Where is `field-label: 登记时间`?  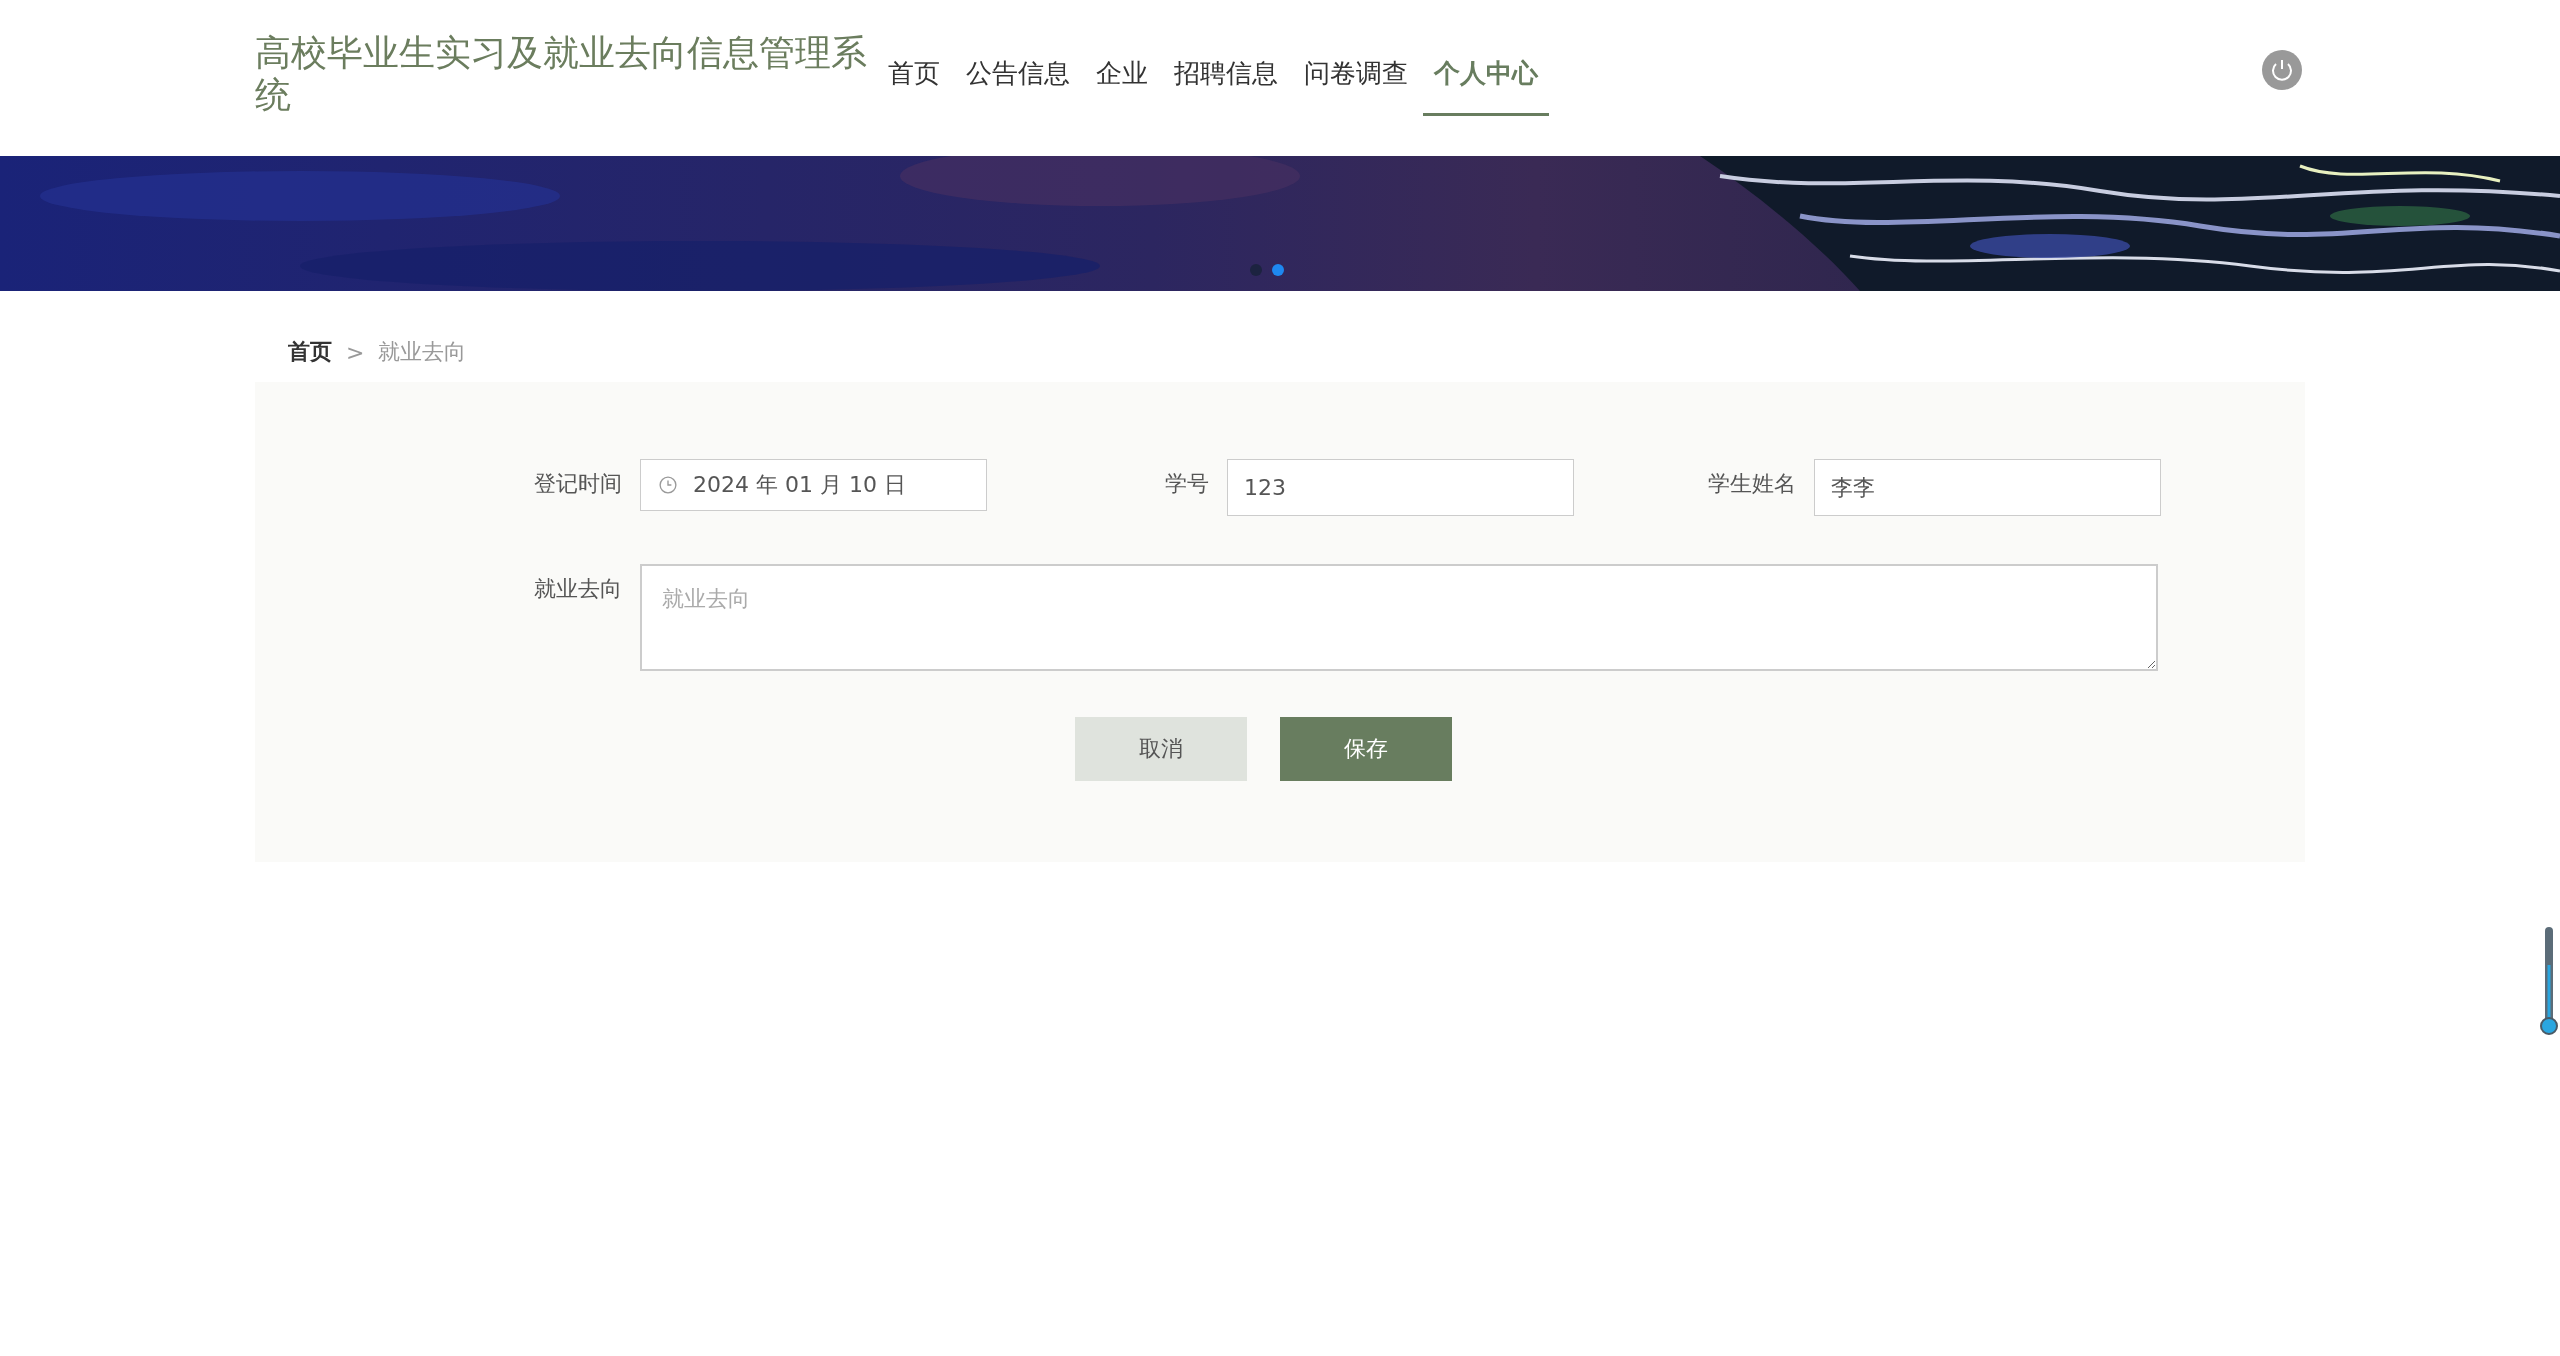
field-label: 登记时间 is located at coordinates (577, 484).